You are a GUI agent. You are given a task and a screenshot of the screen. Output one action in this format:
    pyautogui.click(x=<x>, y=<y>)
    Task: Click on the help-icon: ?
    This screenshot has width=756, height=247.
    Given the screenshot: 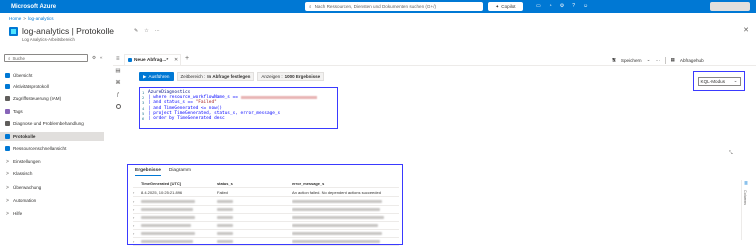 What is the action you would take?
    pyautogui.click(x=573, y=6)
    